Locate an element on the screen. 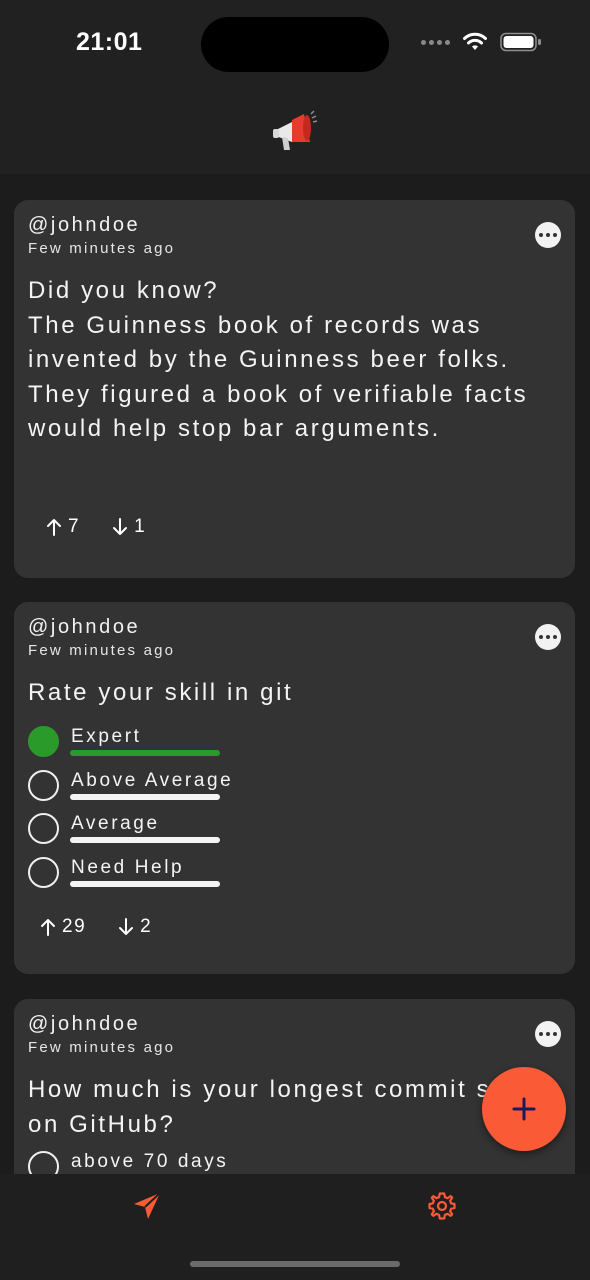 The height and width of the screenshot is (1280, 590). megaphone-icon is located at coordinates (295, 130).